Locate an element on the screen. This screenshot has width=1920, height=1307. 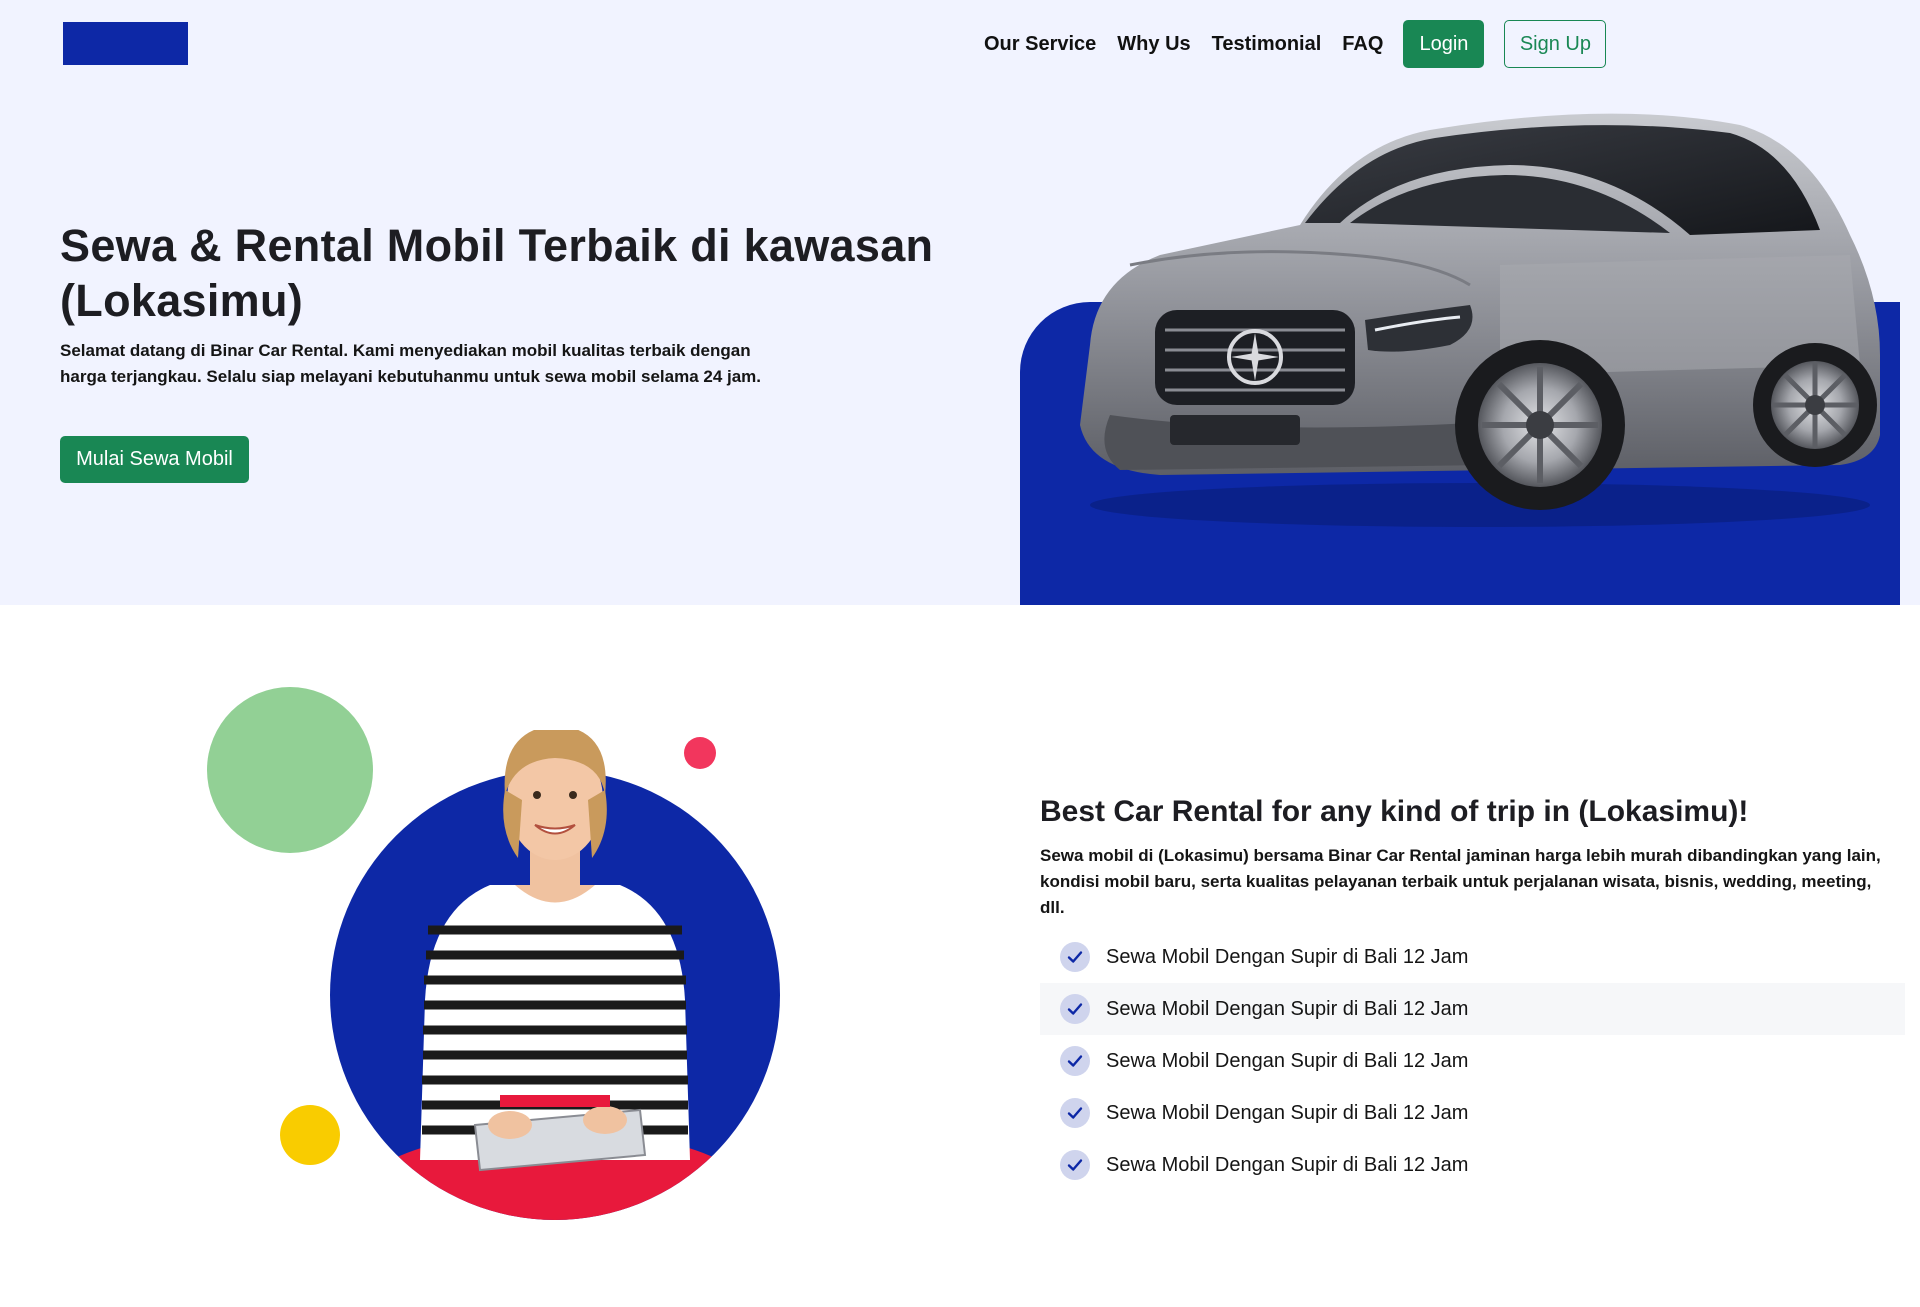
nav-why-us: Why Us is located at coordinates (1153, 44).